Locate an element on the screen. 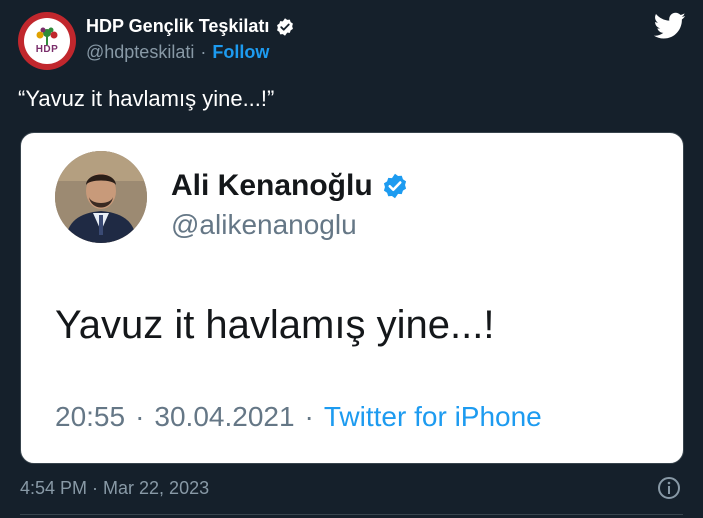  quoted-display-name: Ali Kenanoğlu is located at coordinates (272, 185).